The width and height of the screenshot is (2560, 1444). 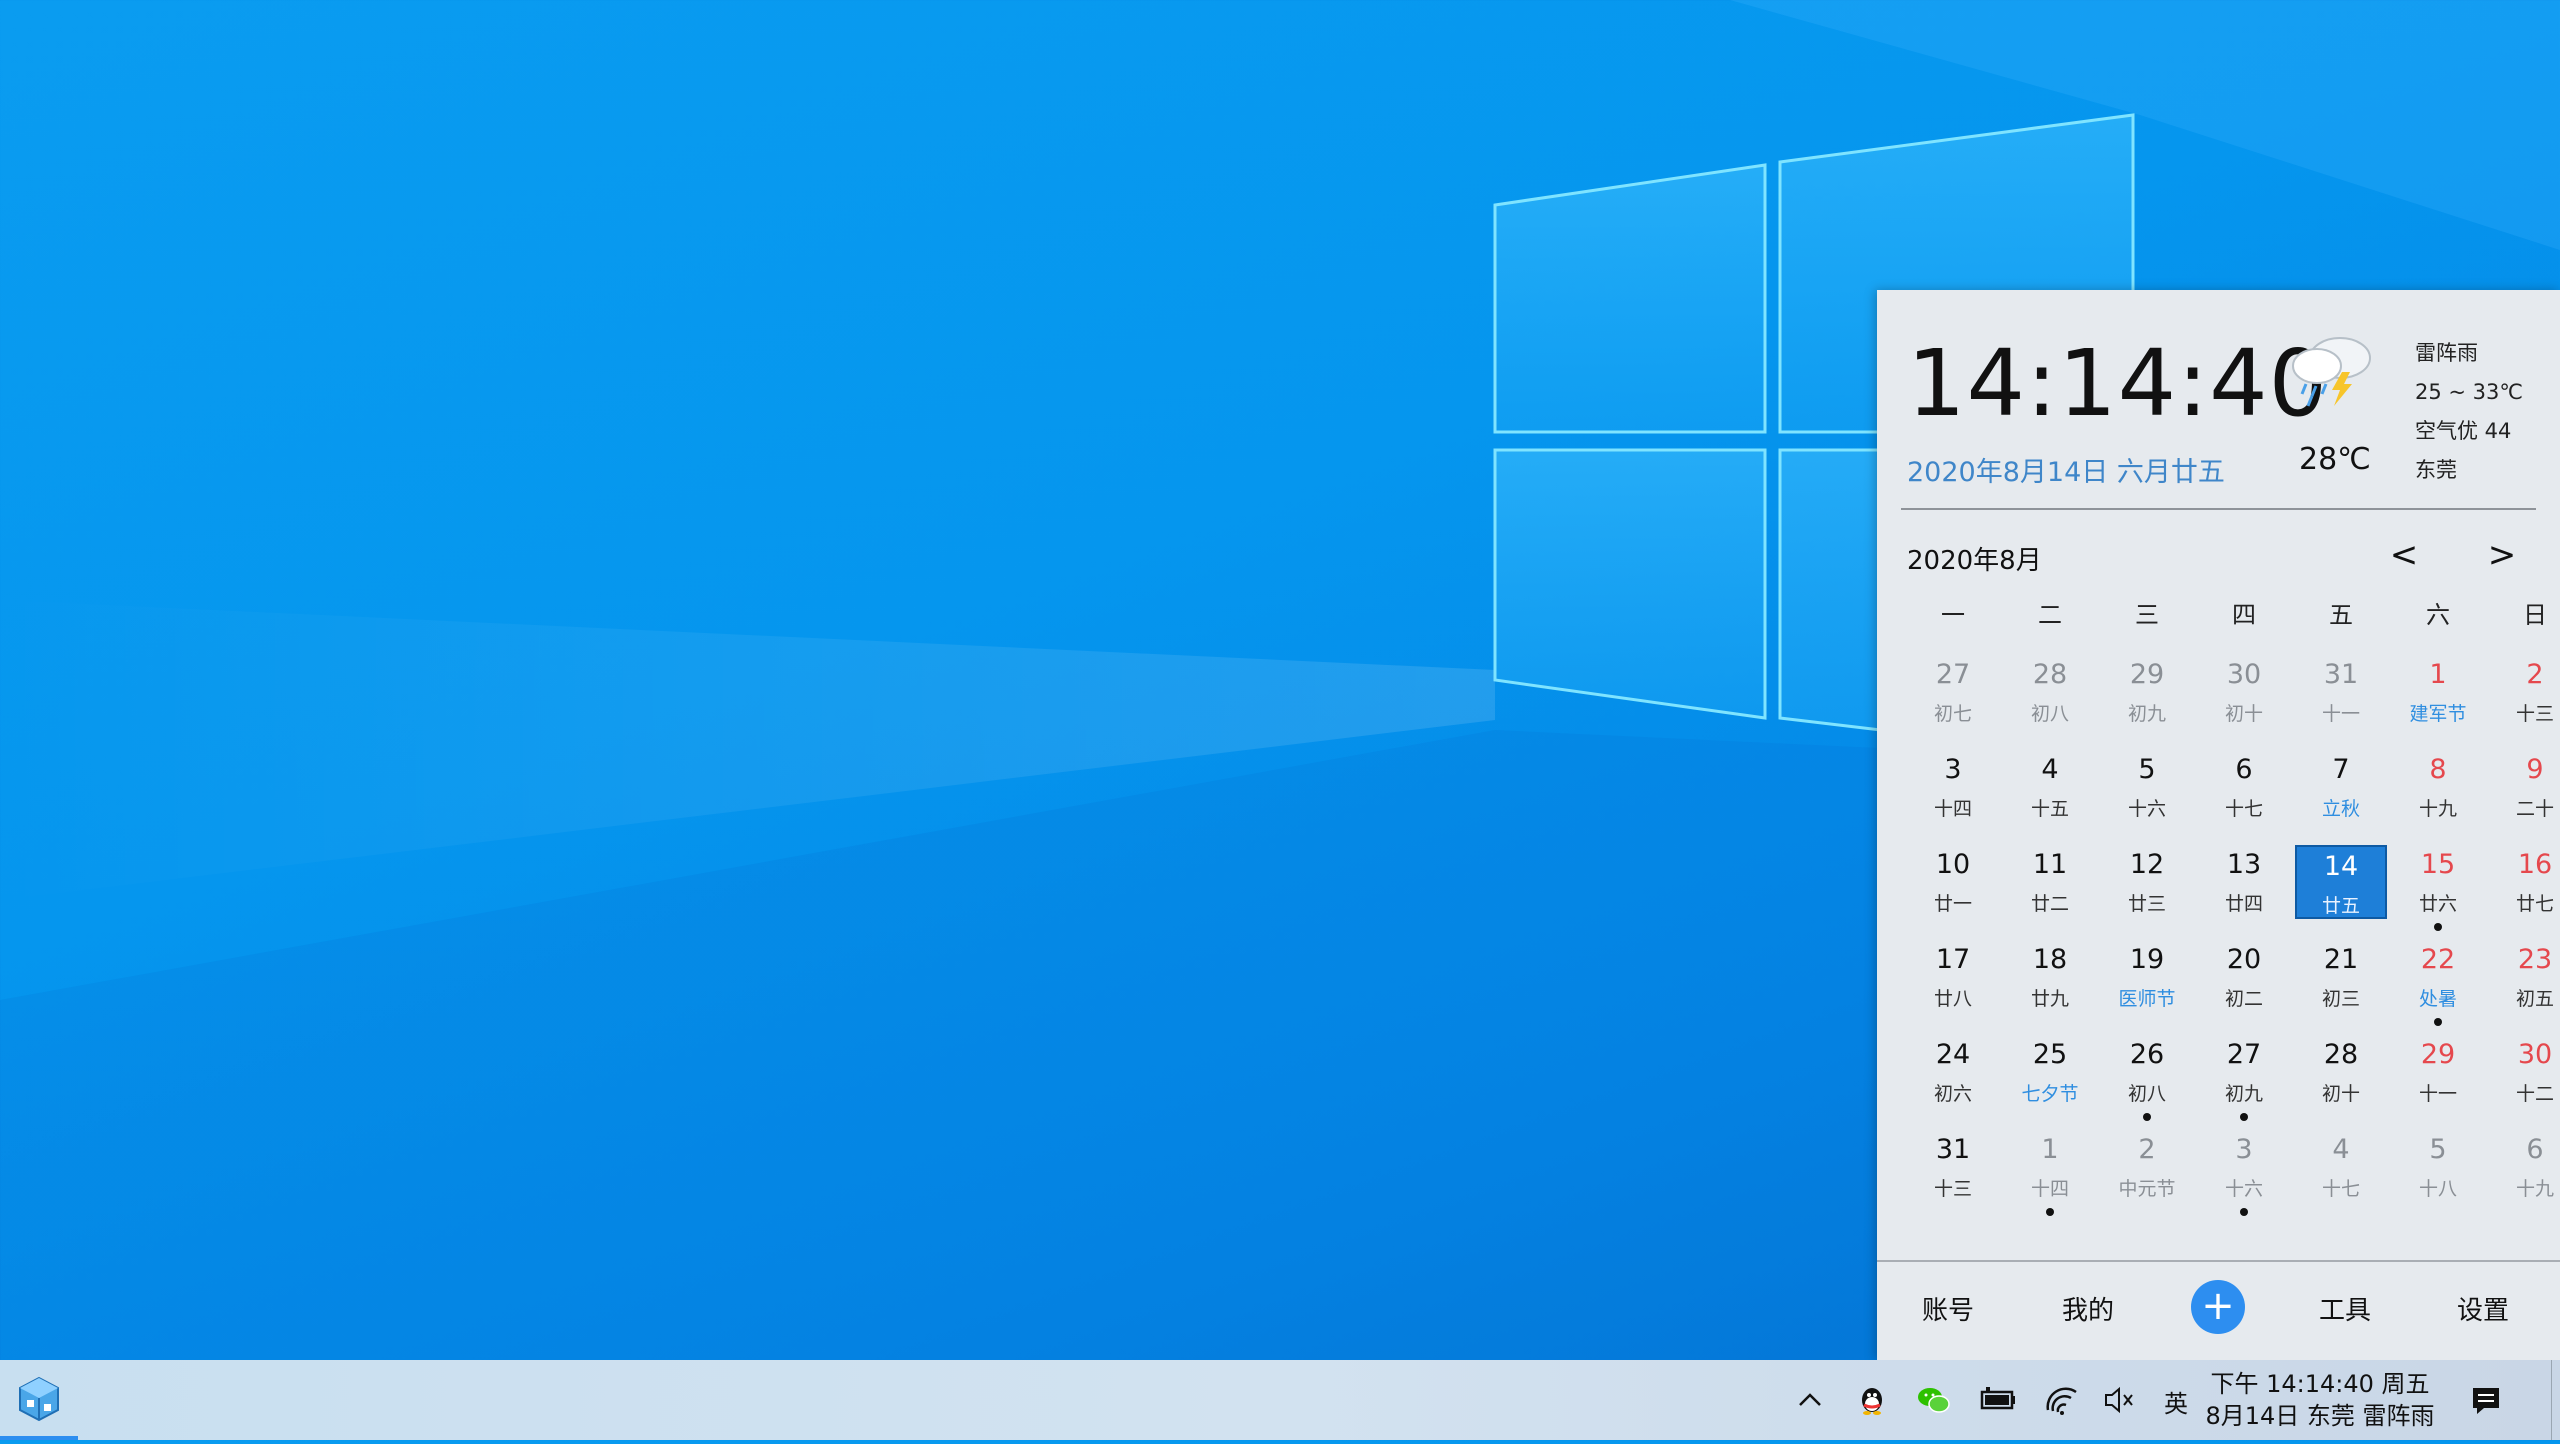 What do you see at coordinates (2147, 959) in the screenshot?
I see `day-number: 19` at bounding box center [2147, 959].